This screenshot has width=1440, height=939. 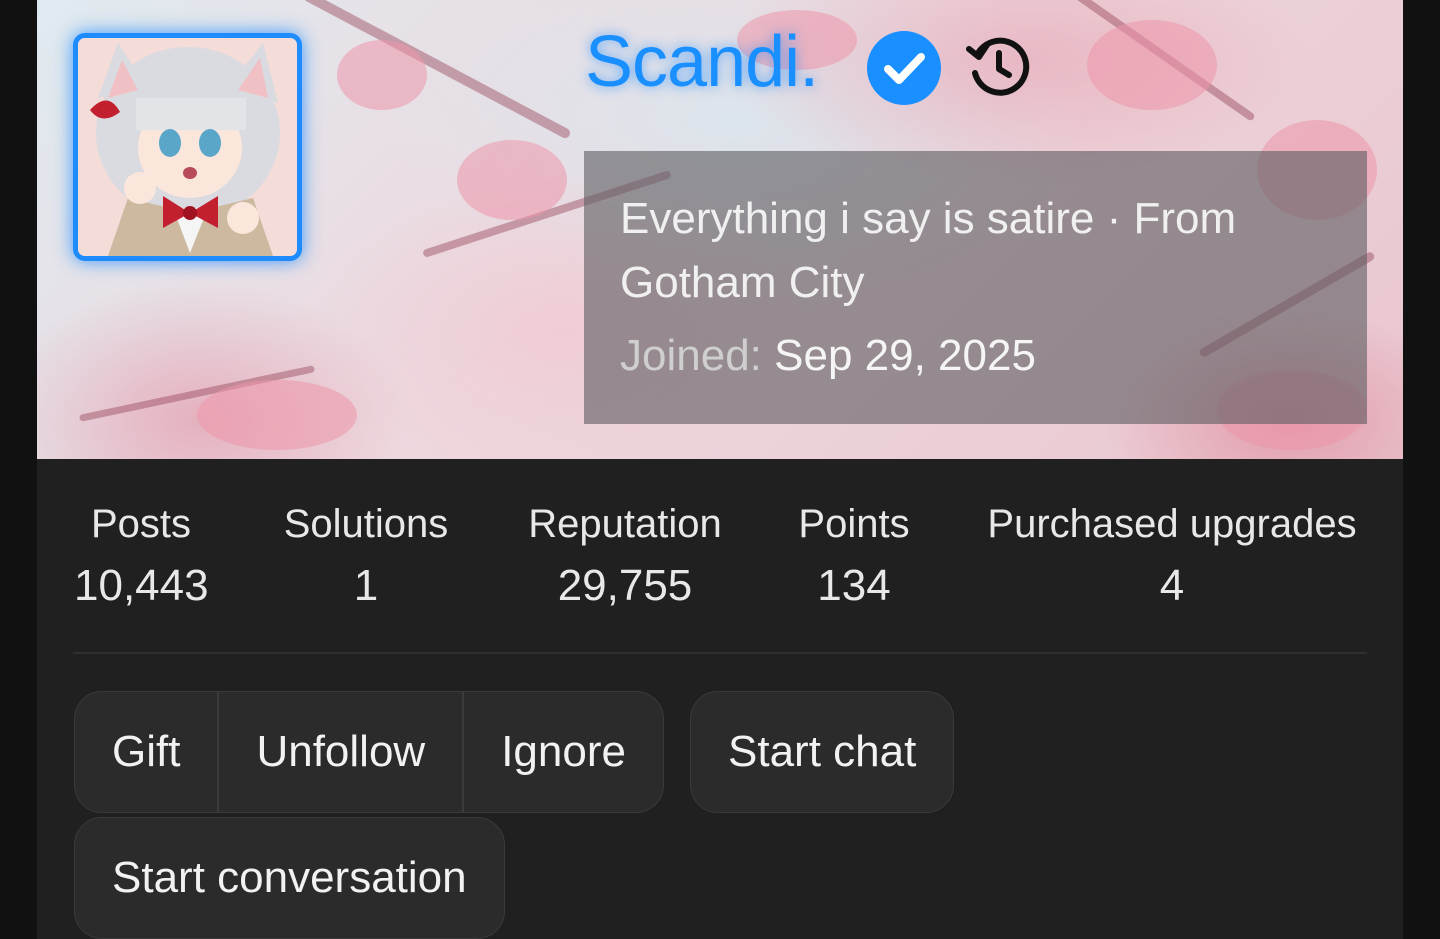 I want to click on history-icon, so click(x=999, y=67).